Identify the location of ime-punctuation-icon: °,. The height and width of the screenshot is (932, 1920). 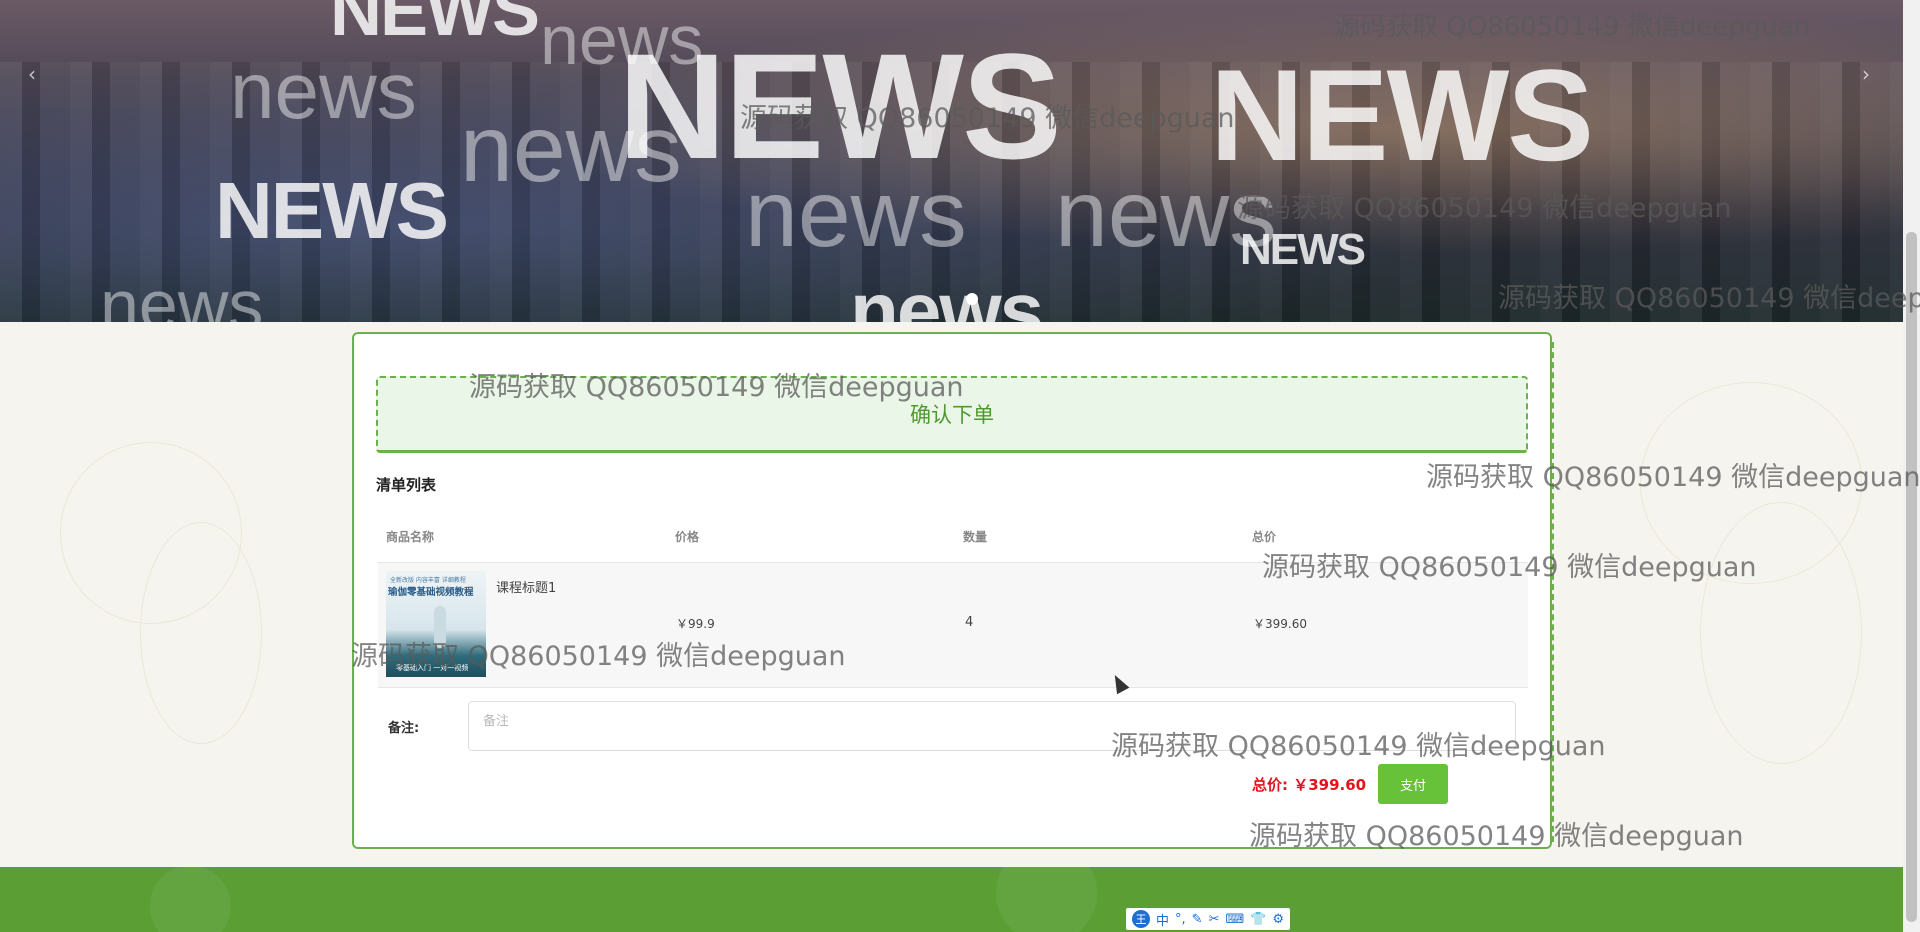
(1180, 919).